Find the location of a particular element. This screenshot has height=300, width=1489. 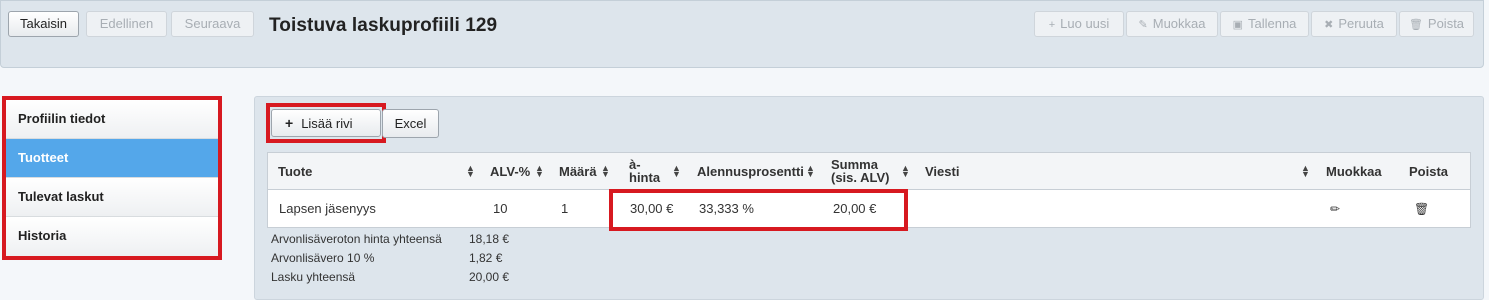

edit-row-pencil-icon: ✏ is located at coordinates (1335, 208).